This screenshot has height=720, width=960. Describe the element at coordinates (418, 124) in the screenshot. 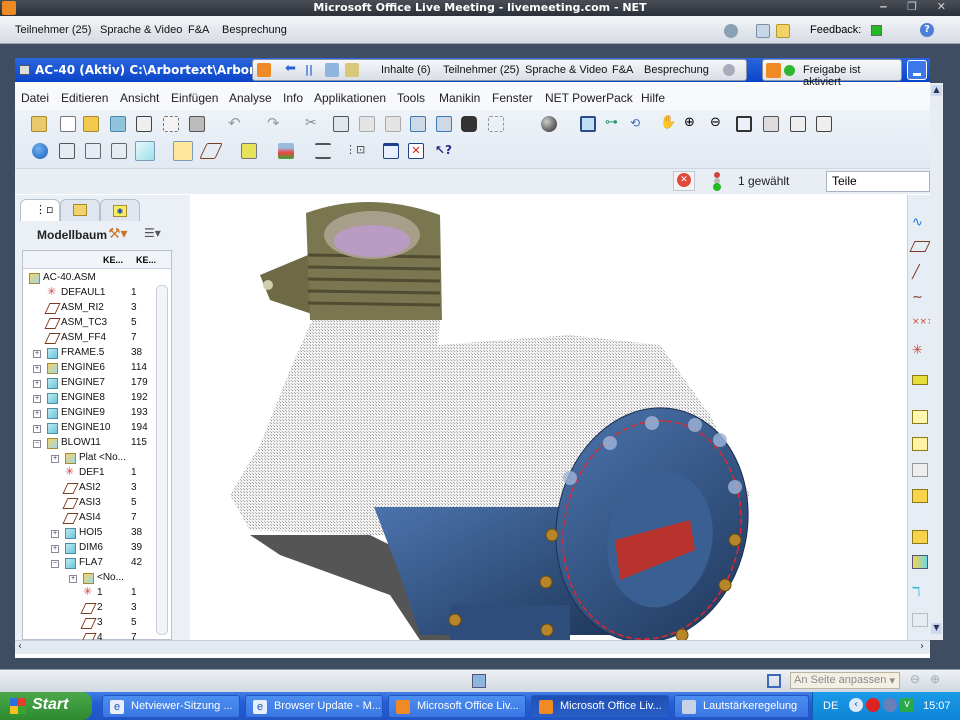

I see `regenerate-icon` at that location.